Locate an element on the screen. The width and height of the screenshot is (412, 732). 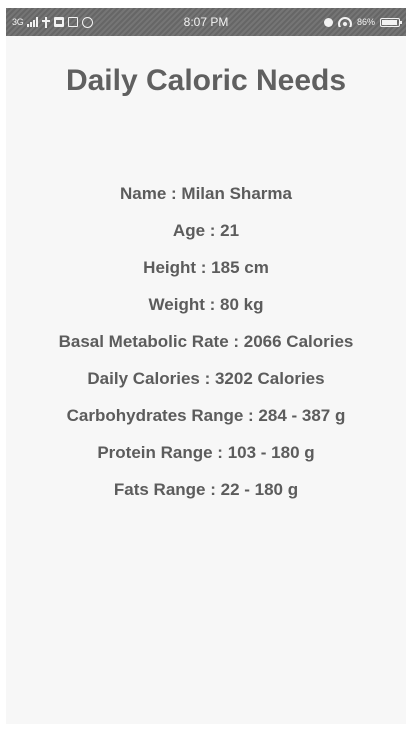
detail-carbohydrates-range: Carbohydrates Range : 284 - 387 g is located at coordinates (206, 415).